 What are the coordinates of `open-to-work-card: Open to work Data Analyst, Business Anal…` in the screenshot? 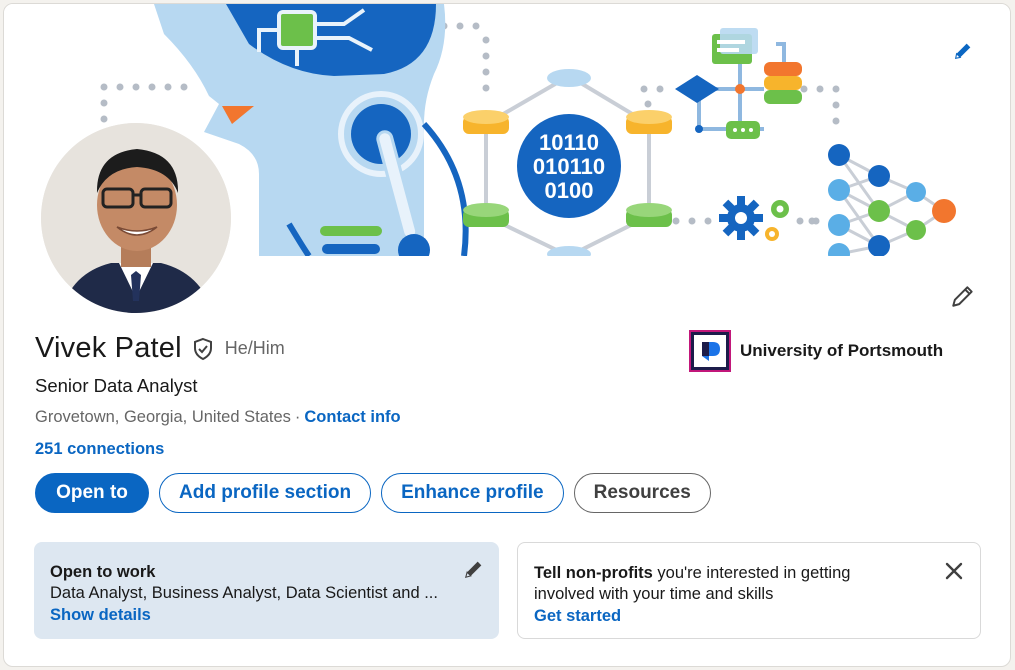 It's located at (266, 590).